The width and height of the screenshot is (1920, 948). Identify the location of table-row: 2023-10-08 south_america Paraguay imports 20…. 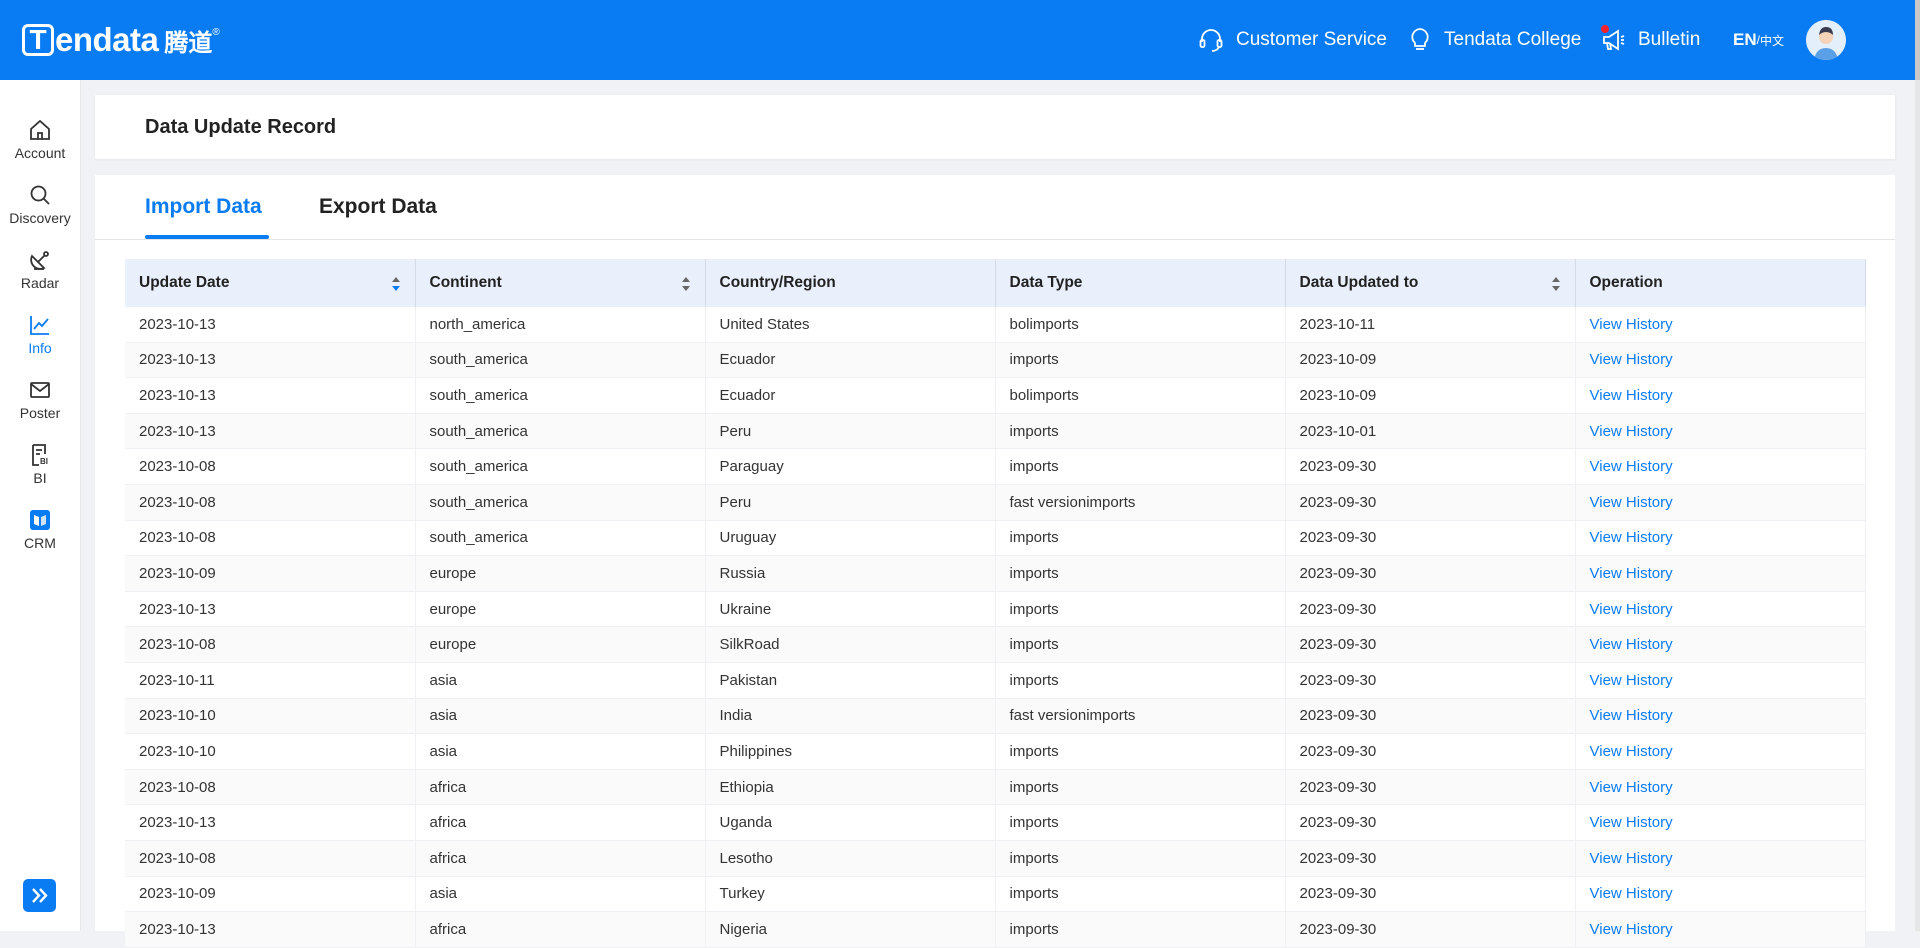
(995, 466).